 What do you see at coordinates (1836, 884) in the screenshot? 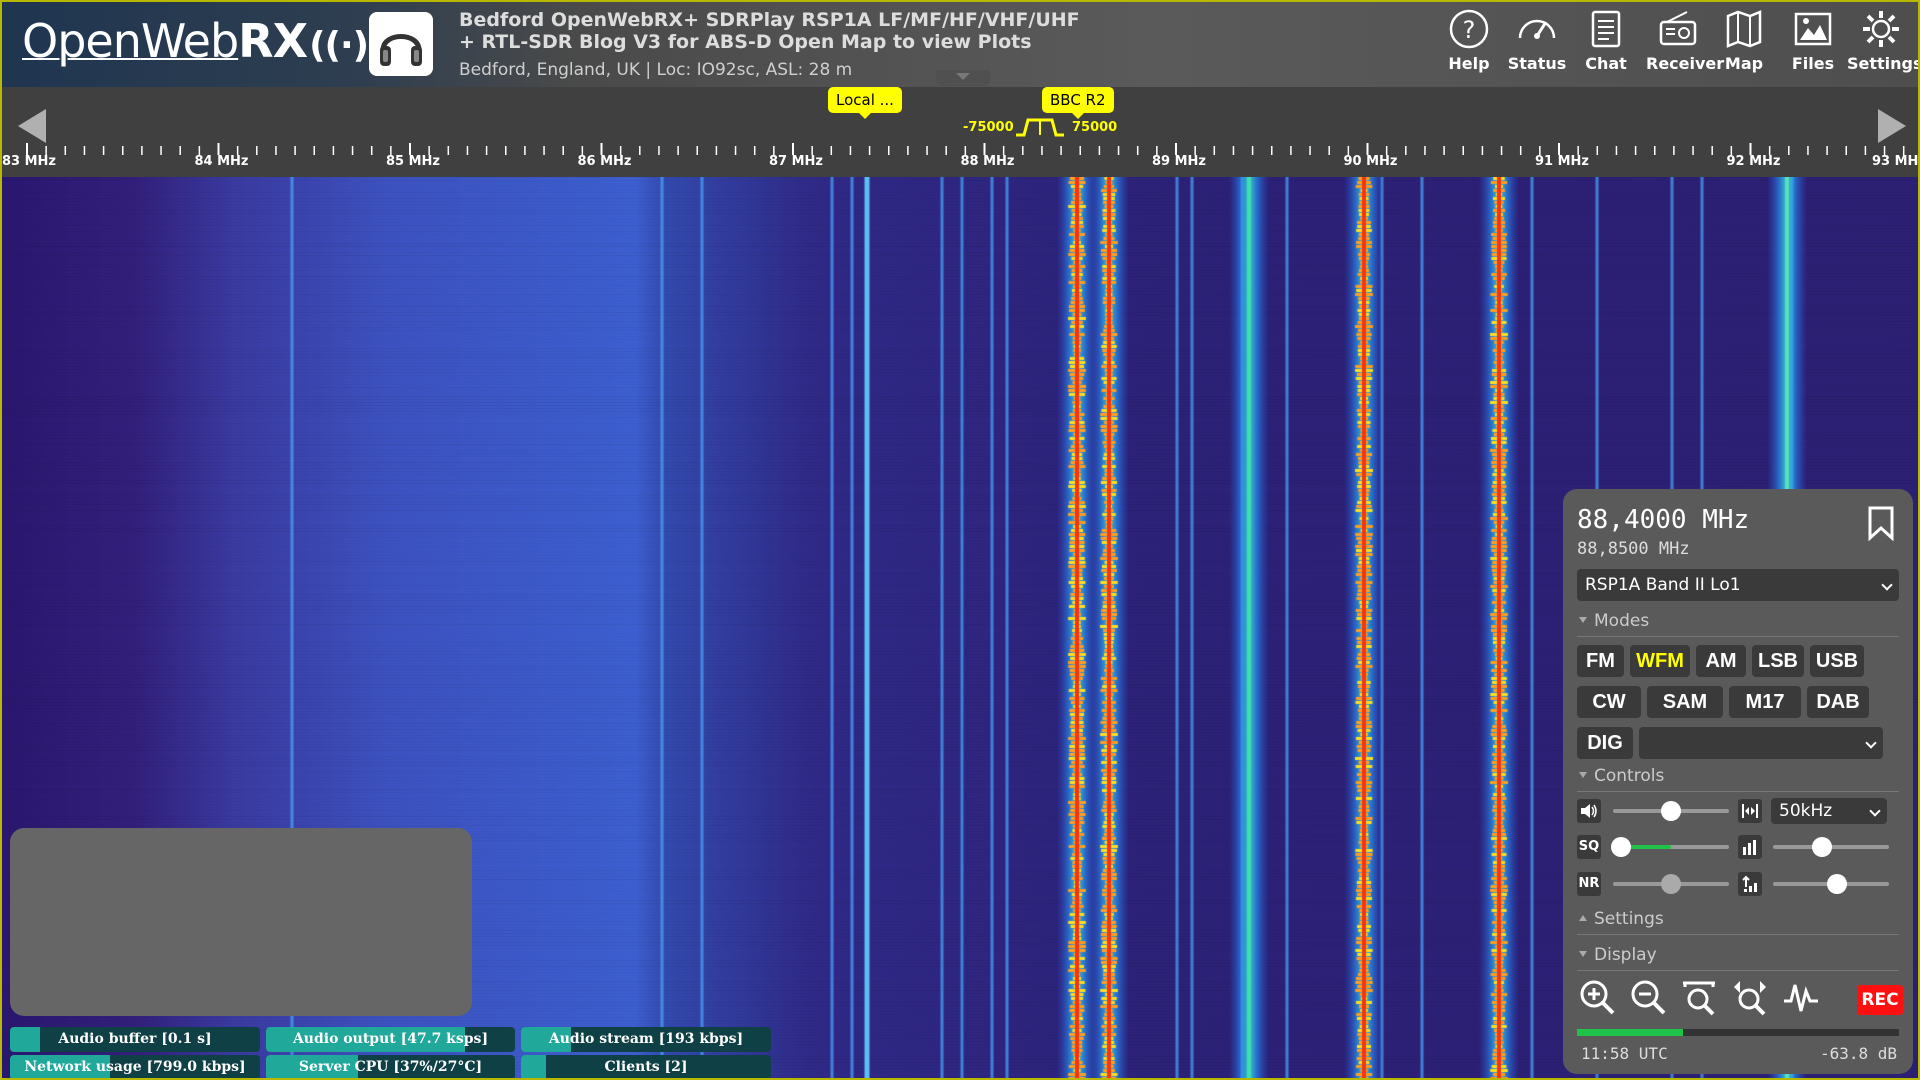
I see `gain-slider-knob` at bounding box center [1836, 884].